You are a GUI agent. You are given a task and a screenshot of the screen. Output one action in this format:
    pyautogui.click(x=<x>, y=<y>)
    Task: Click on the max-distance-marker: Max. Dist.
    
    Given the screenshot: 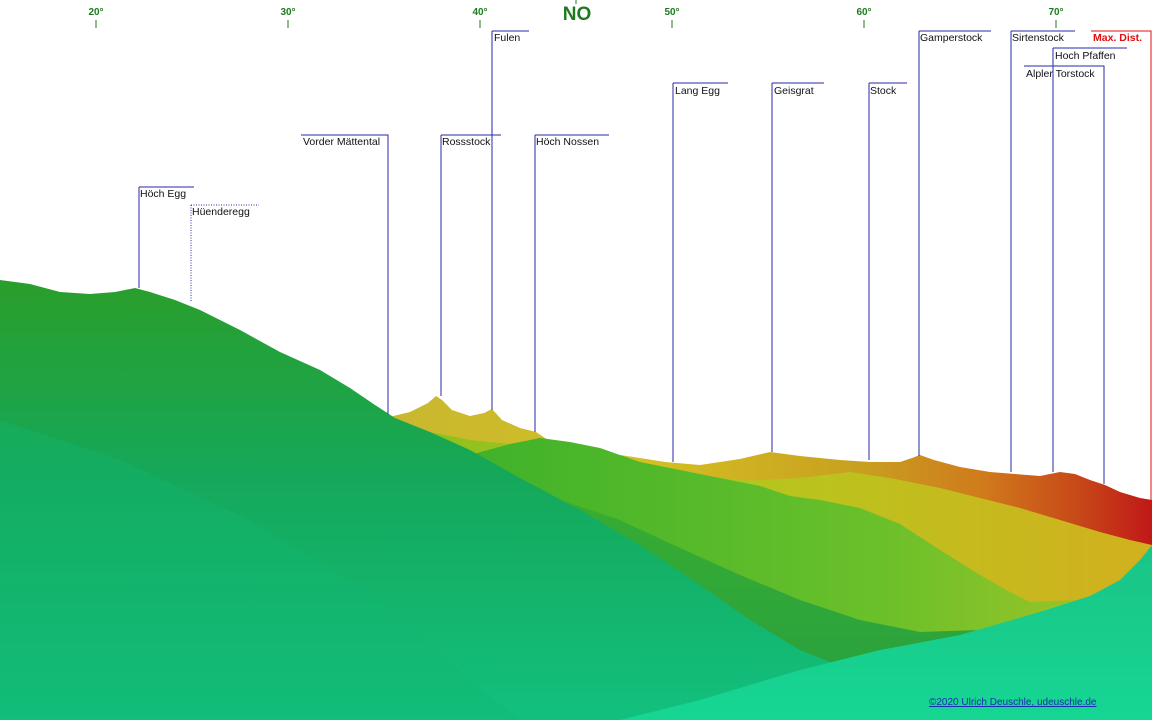 What is the action you would take?
    pyautogui.click(x=1121, y=267)
    